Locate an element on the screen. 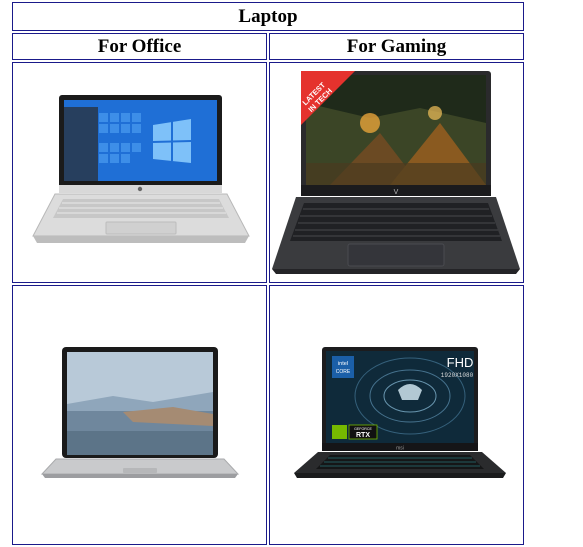 The height and width of the screenshot is (547, 583). caption-text: Laptop is located at coordinates (268, 16).